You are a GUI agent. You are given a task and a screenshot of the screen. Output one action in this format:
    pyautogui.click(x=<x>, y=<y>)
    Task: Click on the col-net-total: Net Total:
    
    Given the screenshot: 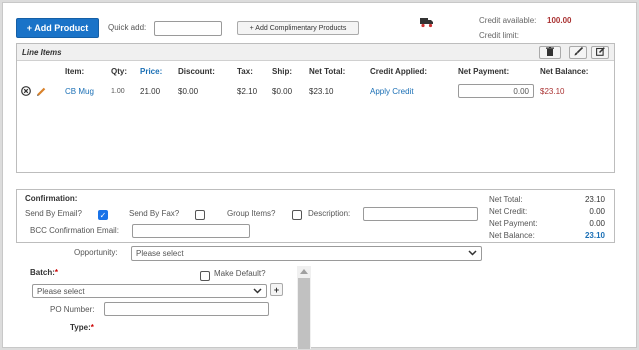 What is the action you would take?
    pyautogui.click(x=327, y=71)
    